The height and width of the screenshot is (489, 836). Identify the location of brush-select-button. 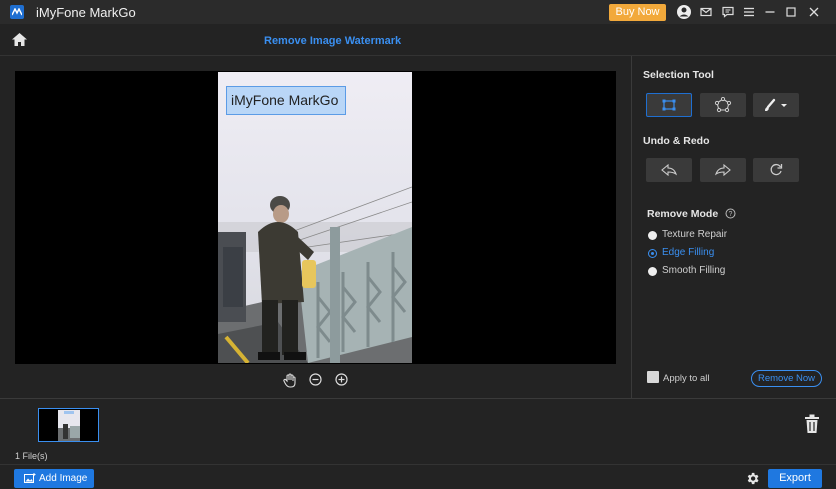
(776, 105).